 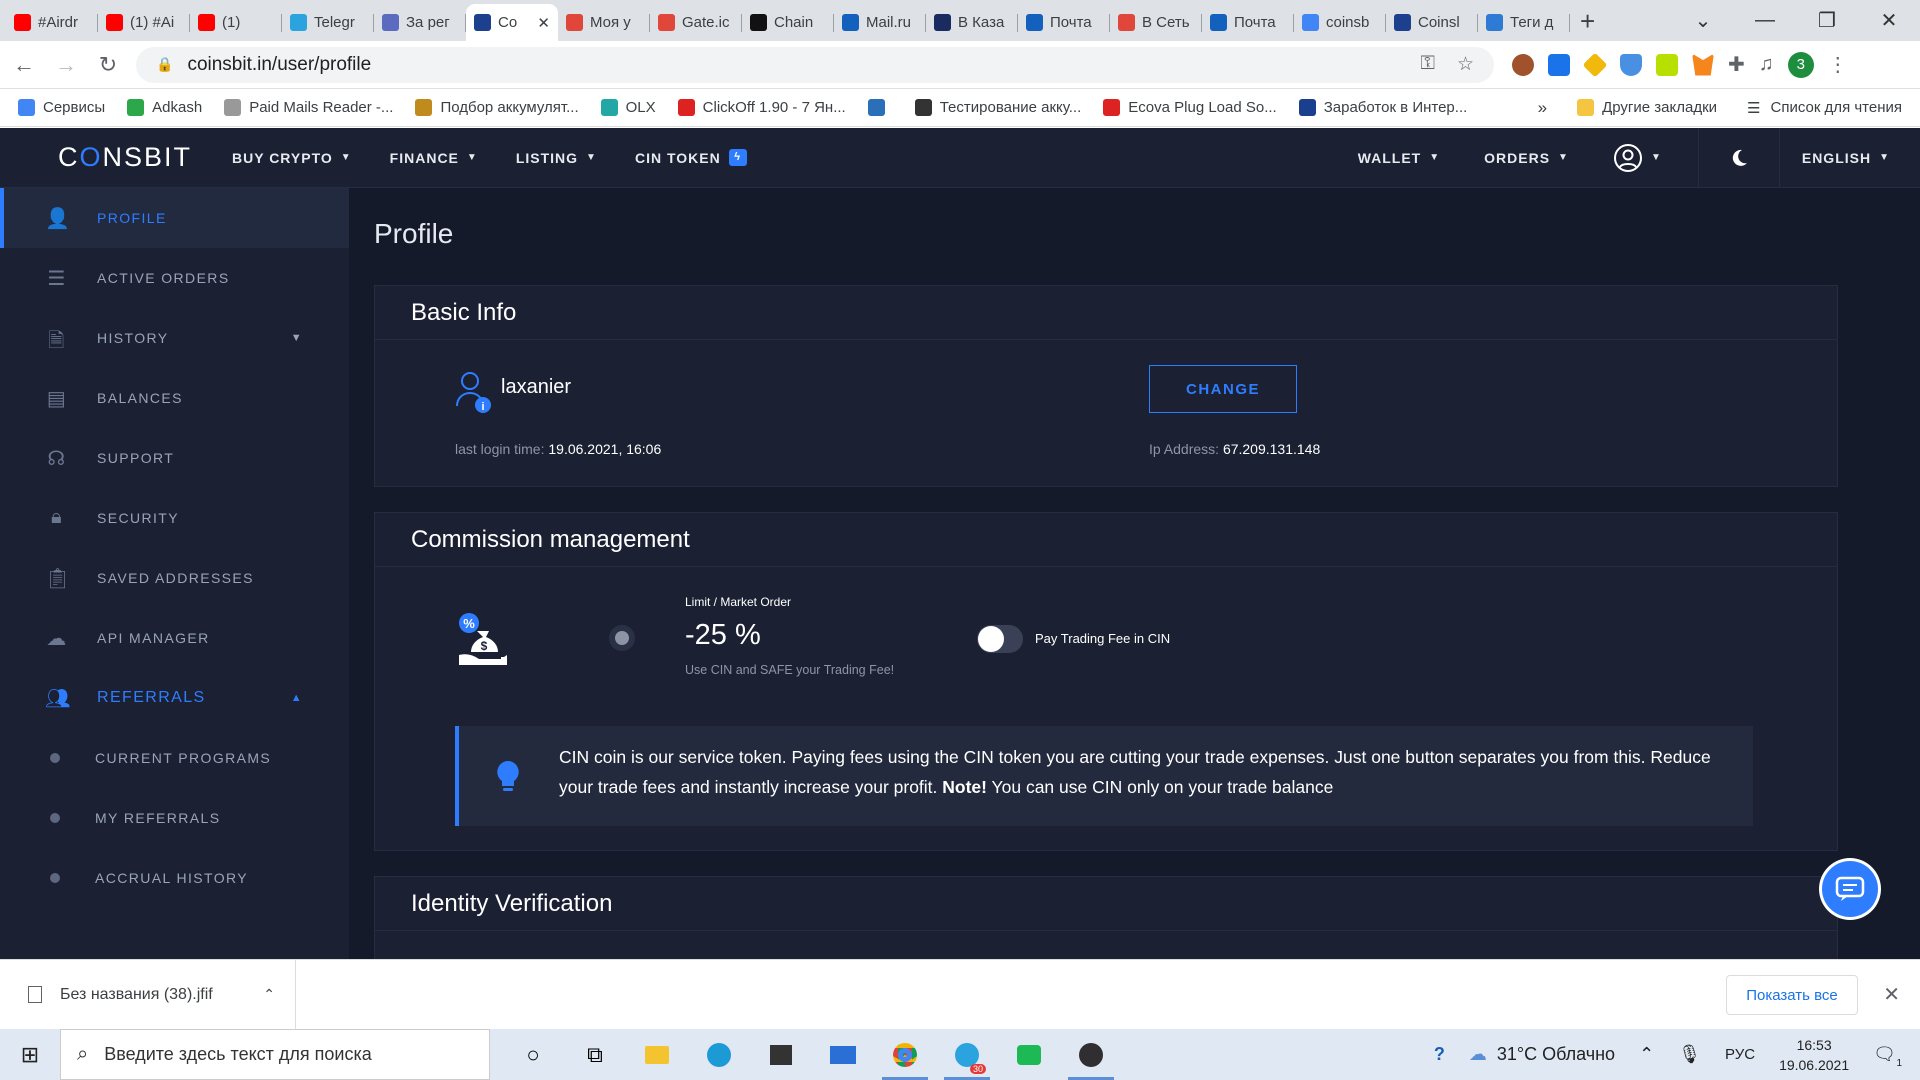 What do you see at coordinates (788, 22) in the screenshot?
I see `browser-tab: Chain` at bounding box center [788, 22].